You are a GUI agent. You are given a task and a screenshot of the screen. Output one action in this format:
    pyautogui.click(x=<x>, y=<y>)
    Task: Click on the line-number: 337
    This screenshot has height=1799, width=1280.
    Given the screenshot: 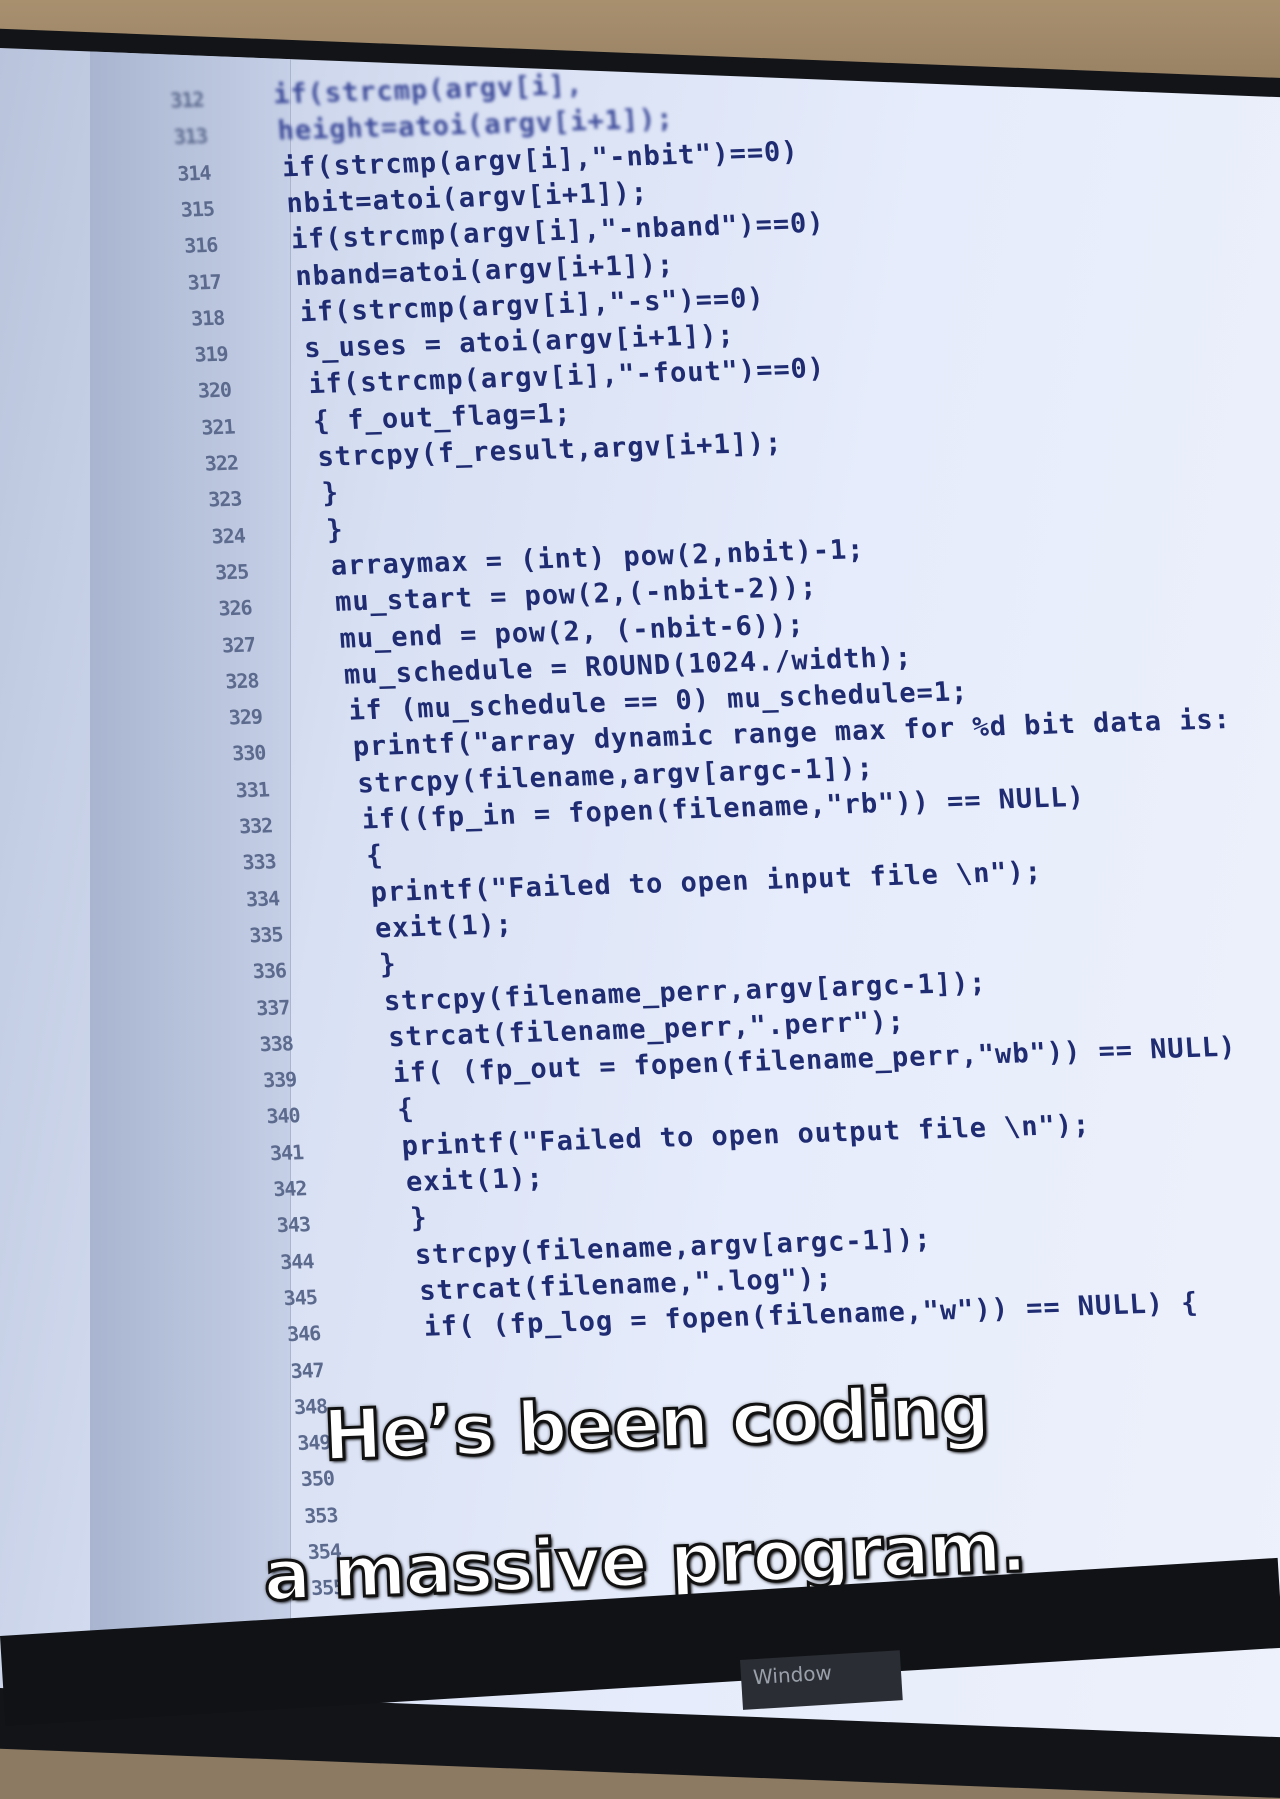 What is the action you would take?
    pyautogui.click(x=273, y=1007)
    